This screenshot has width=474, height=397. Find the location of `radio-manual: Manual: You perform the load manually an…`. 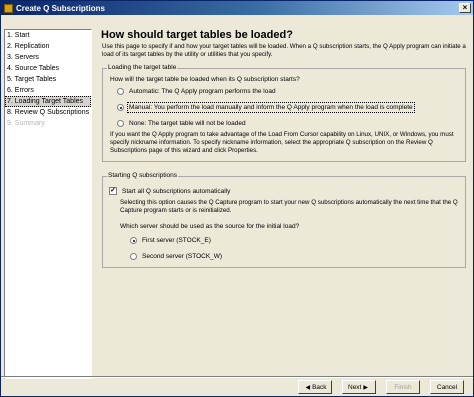

radio-manual: Manual: You perform the load manually an… is located at coordinates (266, 107).